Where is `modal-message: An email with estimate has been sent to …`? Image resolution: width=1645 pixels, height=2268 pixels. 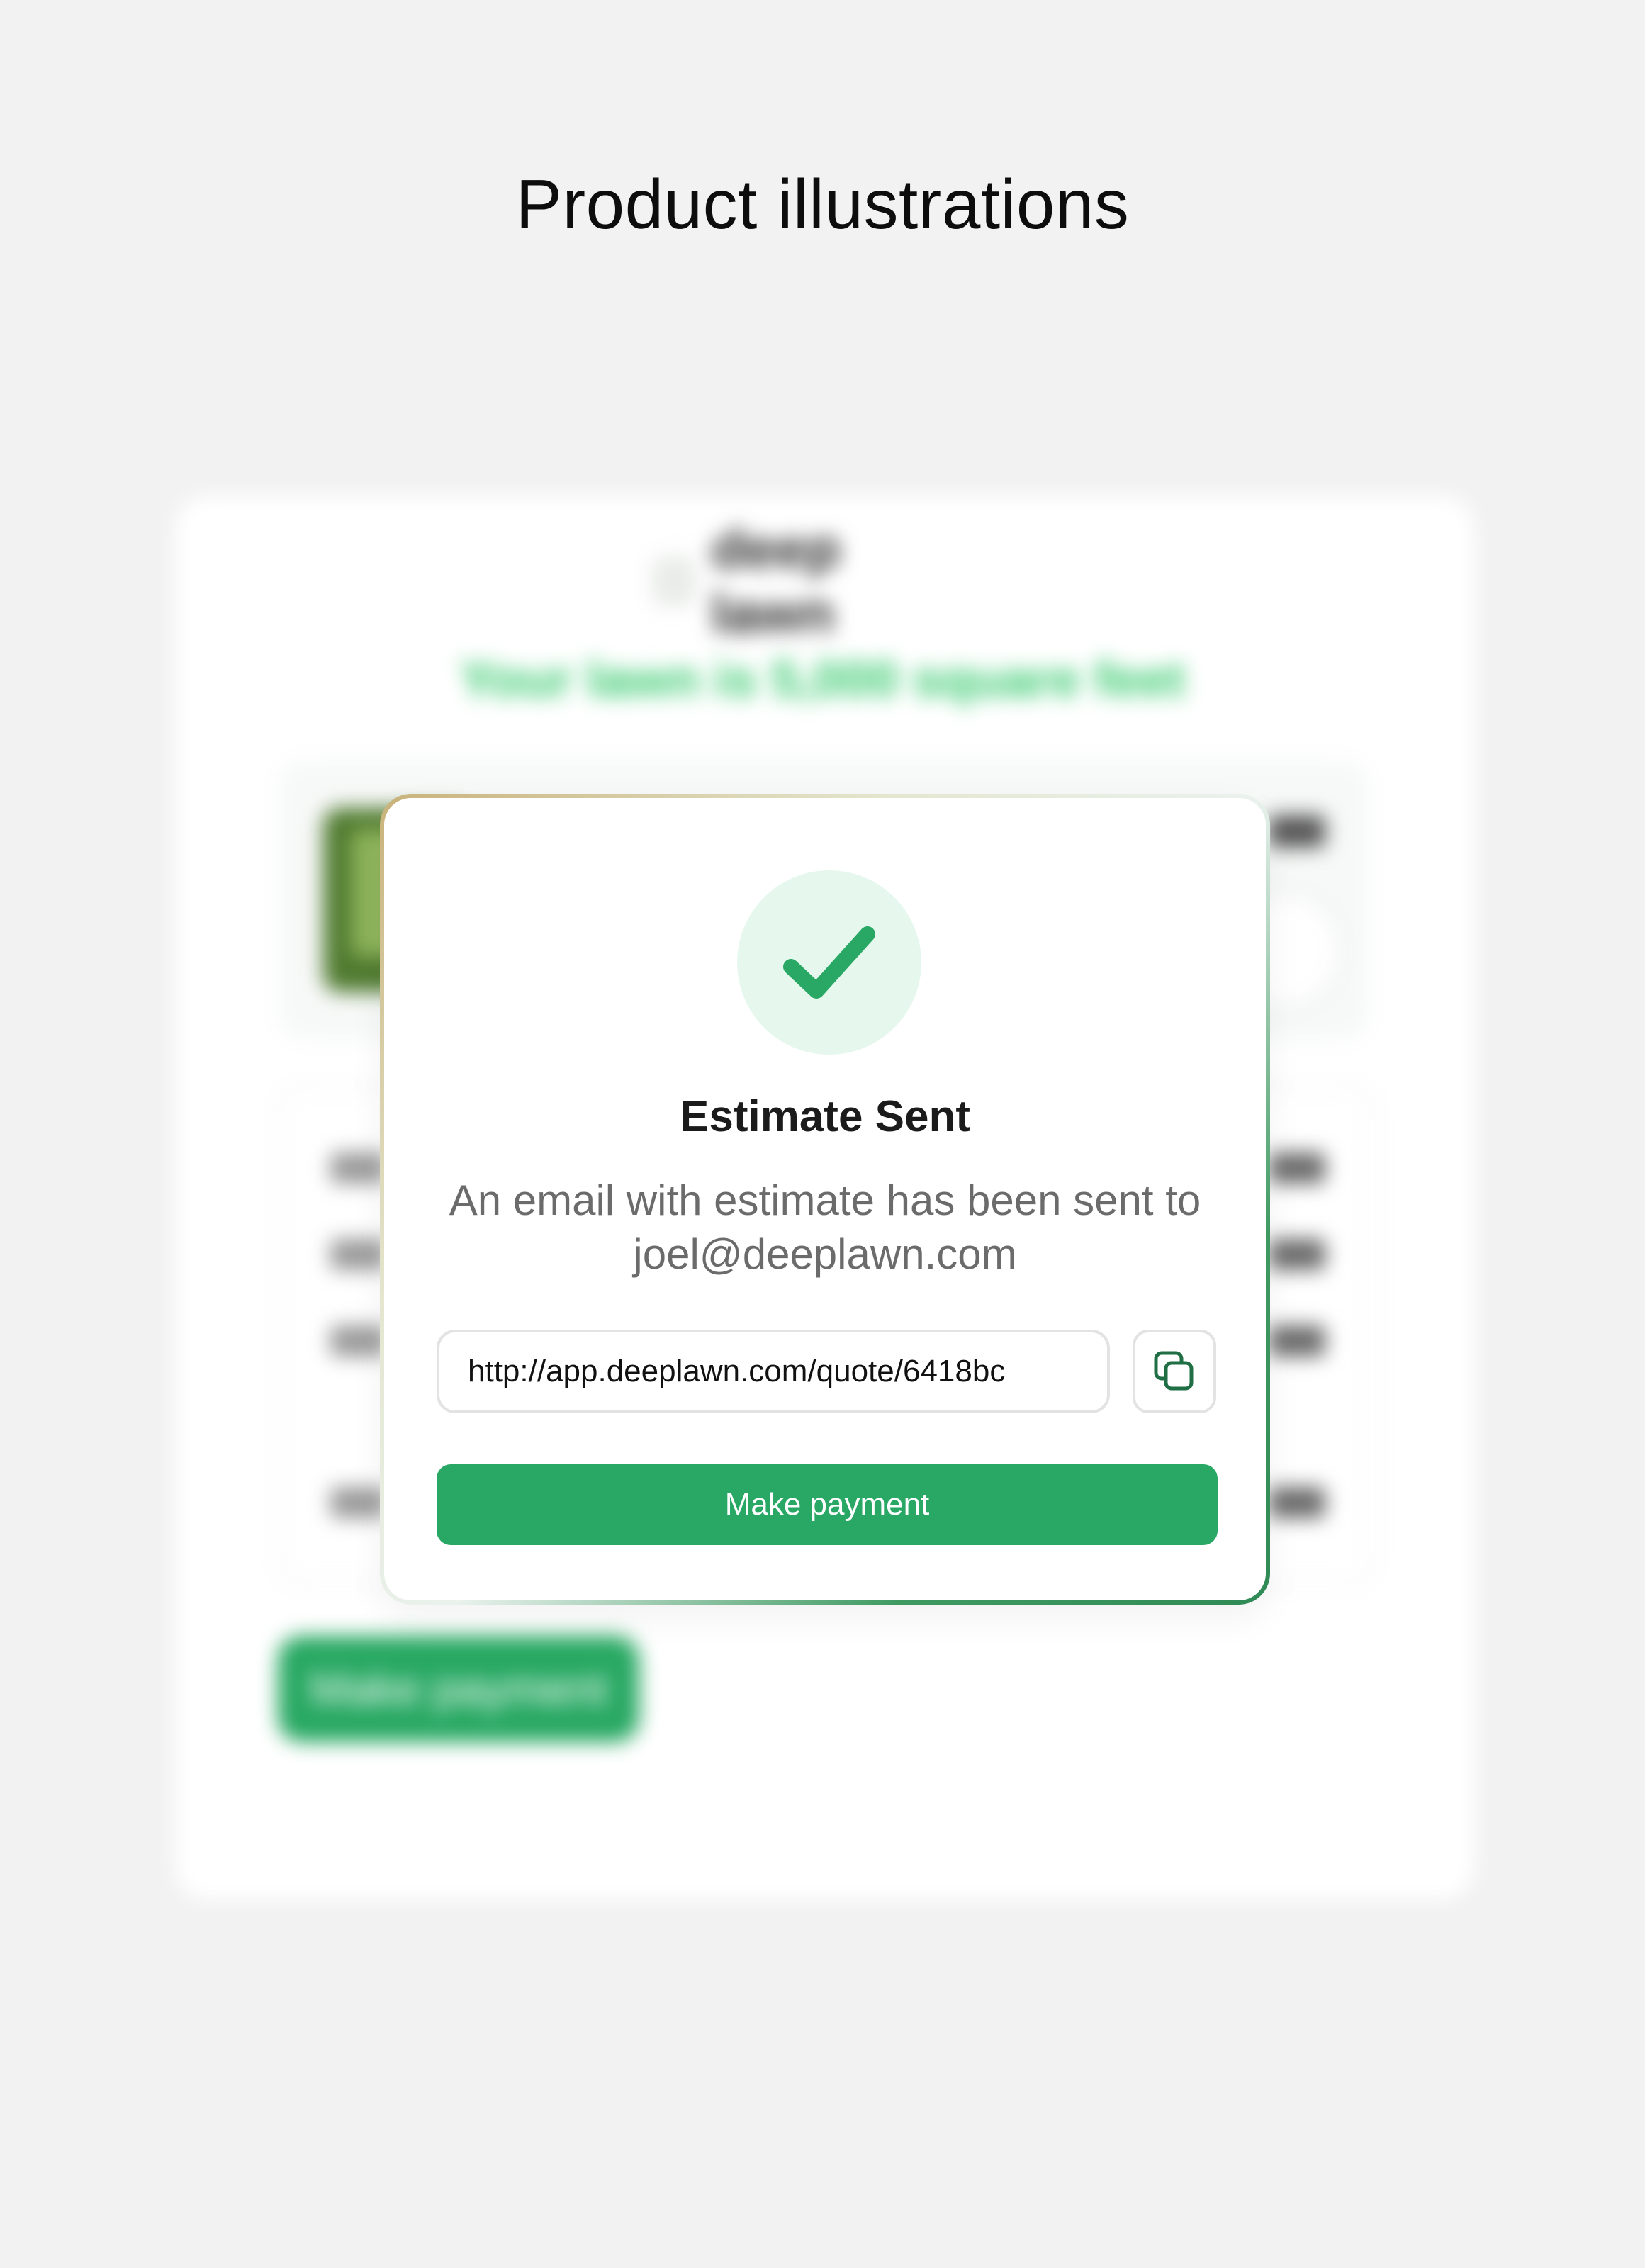 modal-message: An email with estimate has been sent to … is located at coordinates (825, 1227).